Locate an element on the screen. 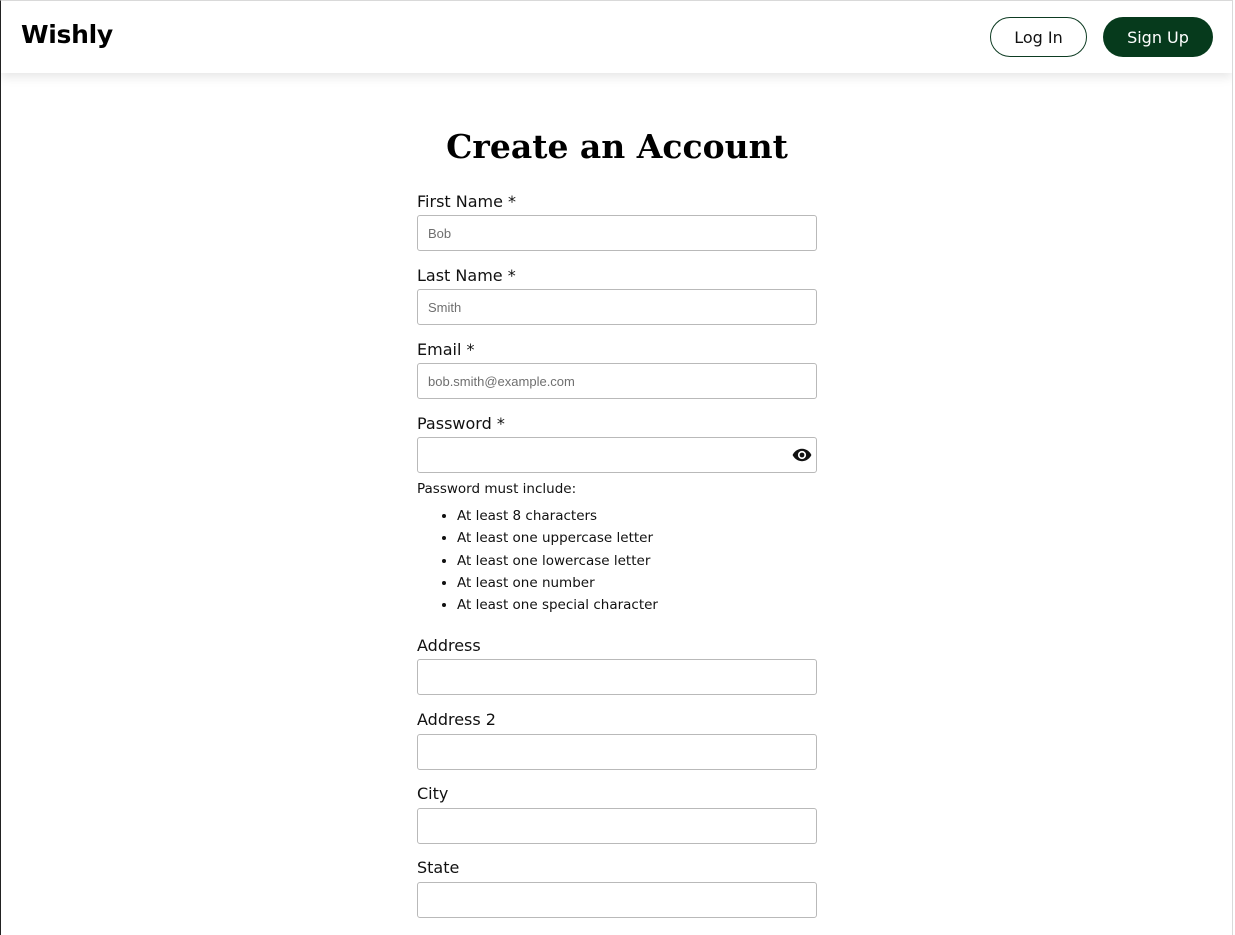 The width and height of the screenshot is (1235, 935). address2-input is located at coordinates (617, 752).